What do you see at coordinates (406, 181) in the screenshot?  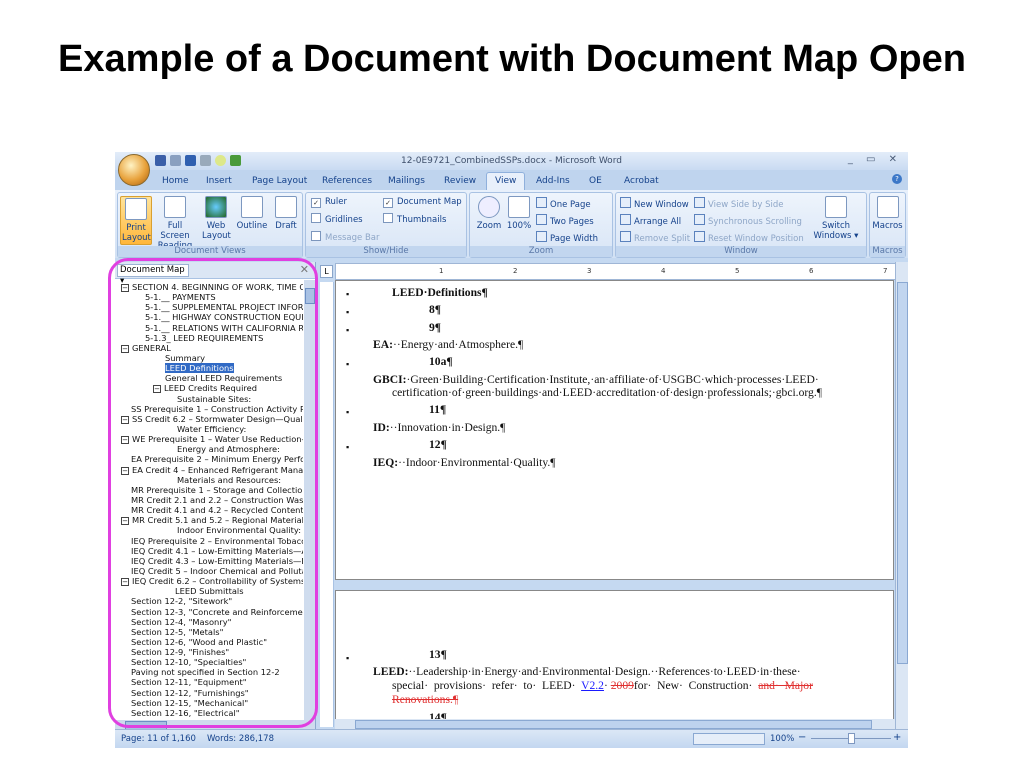 I see `tab-mailings: Mailings` at bounding box center [406, 181].